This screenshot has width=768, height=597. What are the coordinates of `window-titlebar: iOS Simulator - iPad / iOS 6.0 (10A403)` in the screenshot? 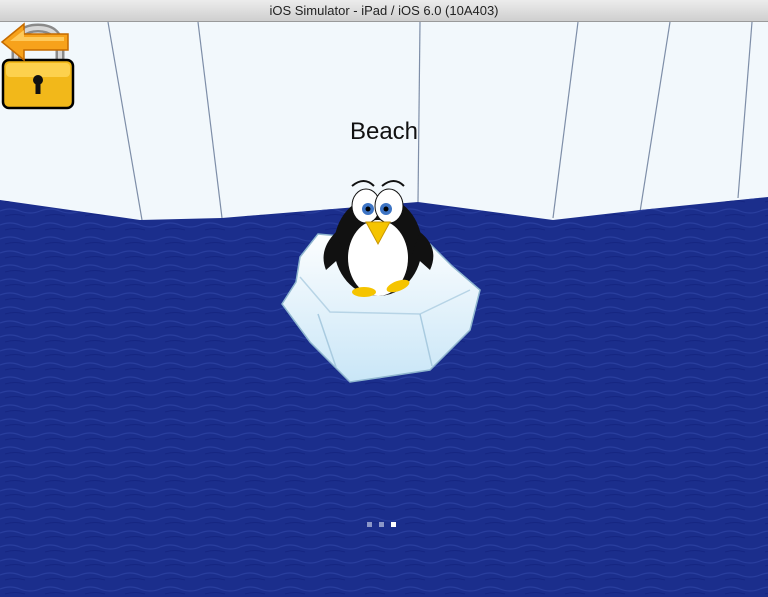 It's located at (384, 11).